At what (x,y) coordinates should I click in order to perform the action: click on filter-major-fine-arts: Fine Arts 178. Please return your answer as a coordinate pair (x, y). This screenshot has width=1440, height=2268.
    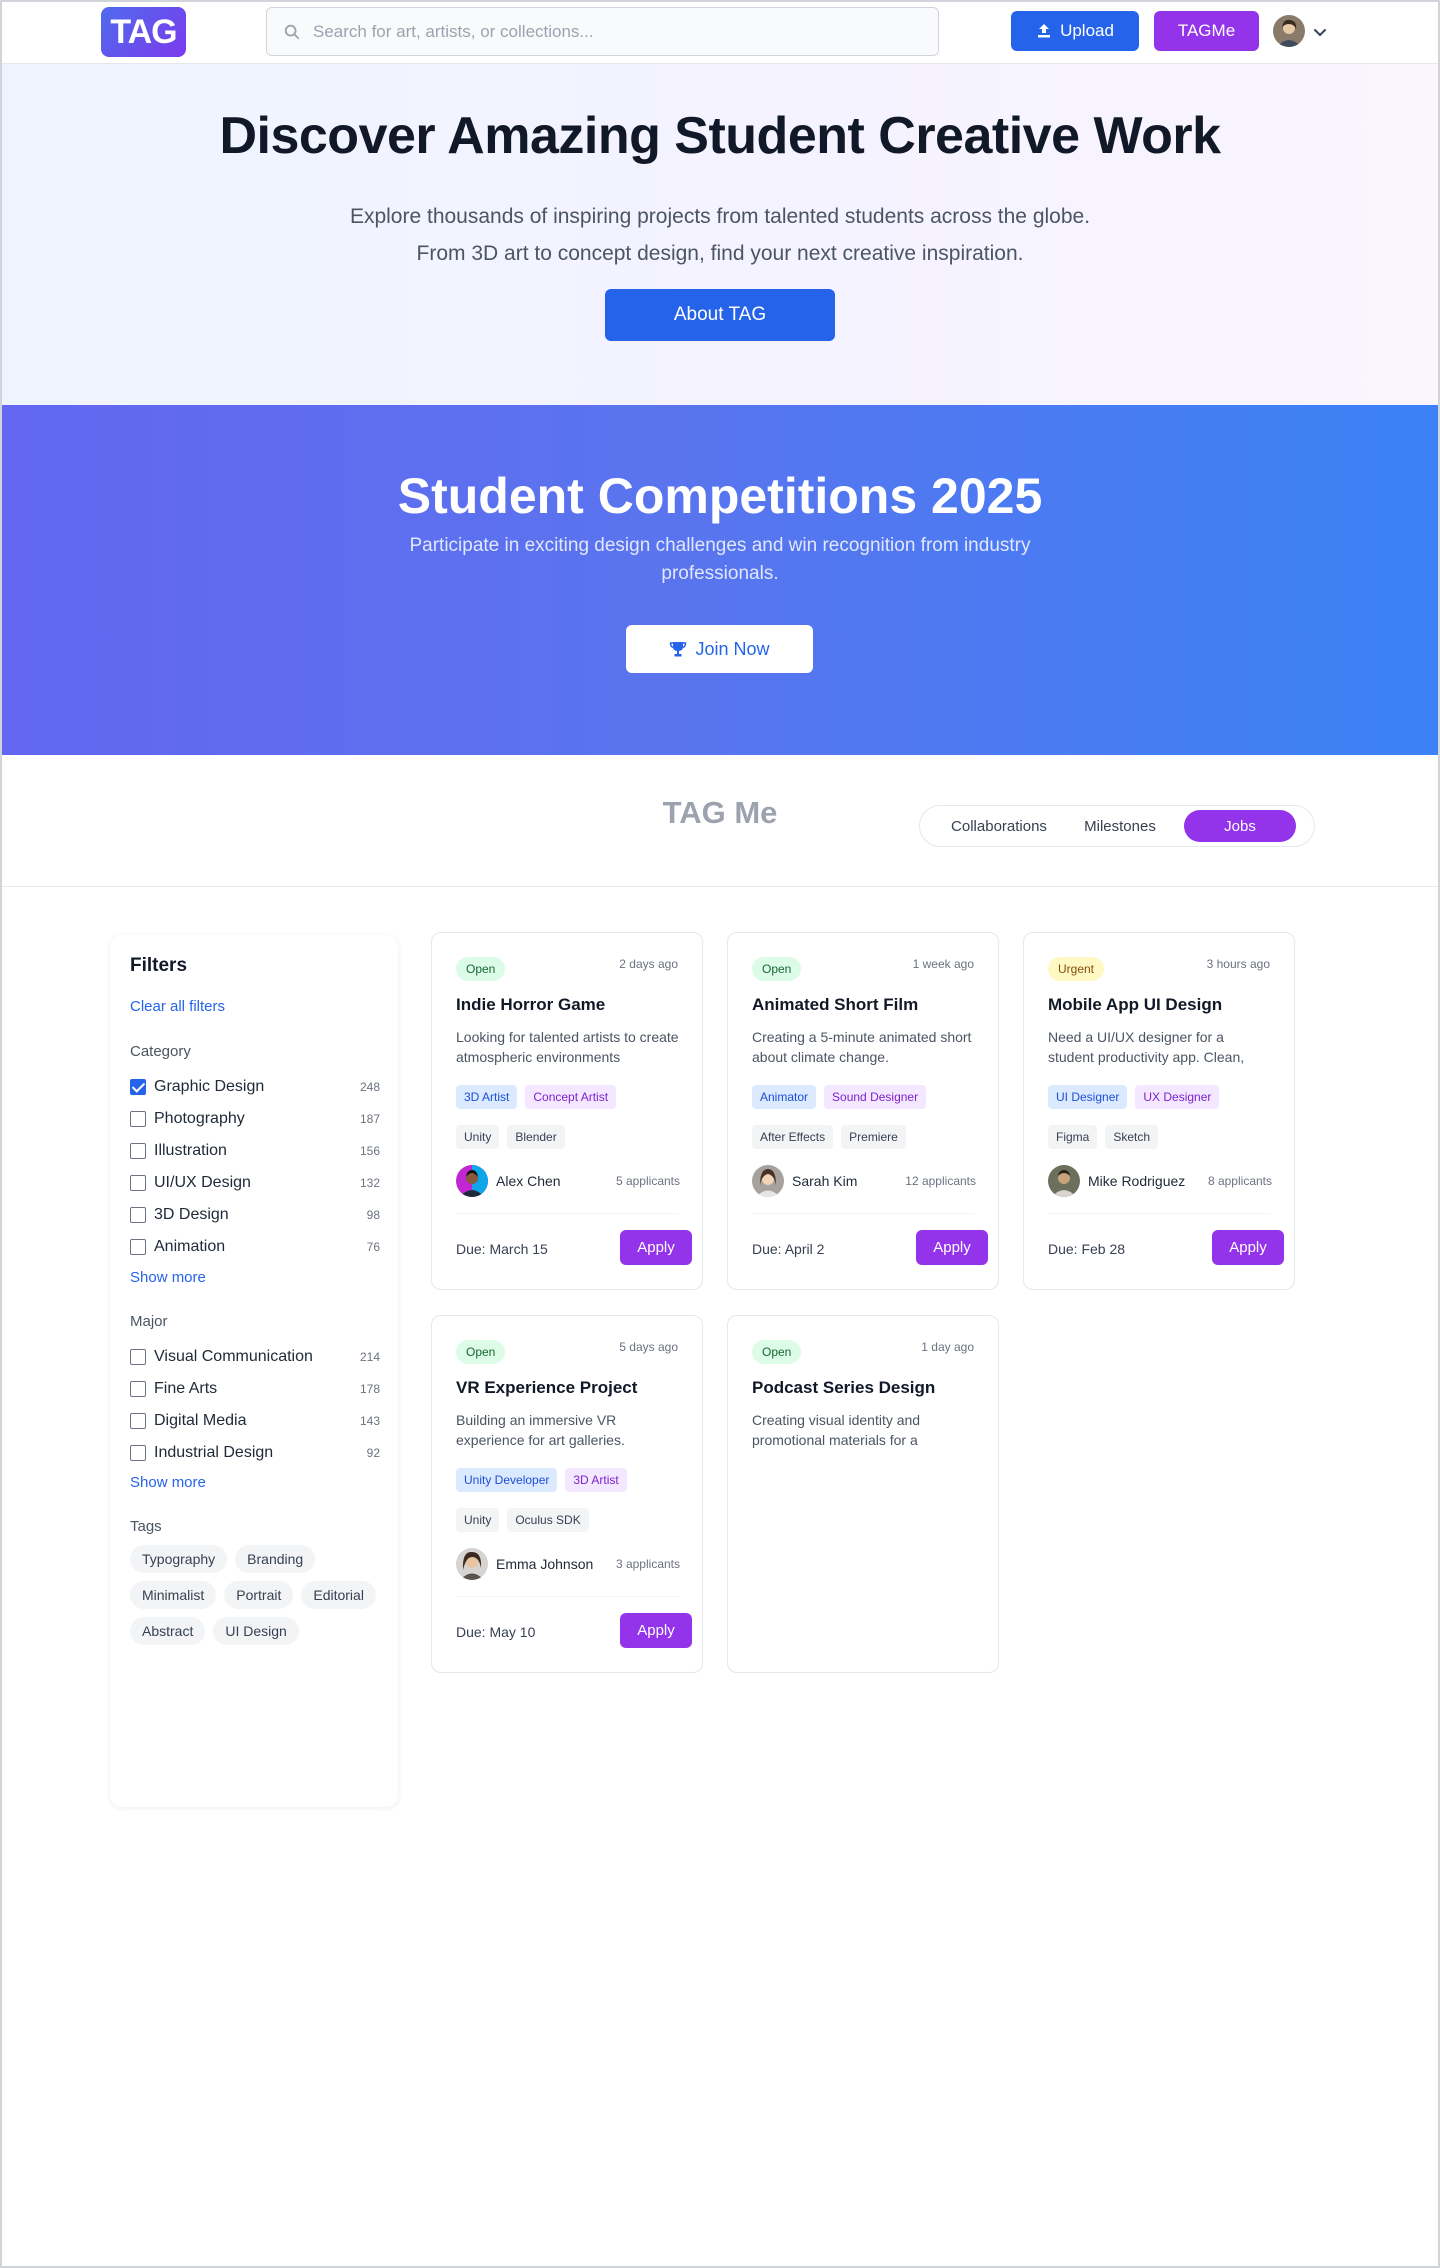
    Looking at the image, I should click on (255, 1389).